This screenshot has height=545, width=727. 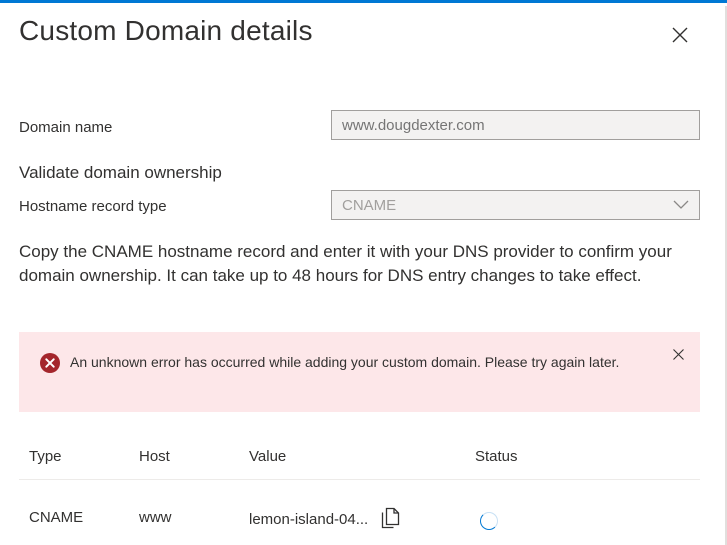 What do you see at coordinates (45, 456) in the screenshot?
I see `column-header-type: Type` at bounding box center [45, 456].